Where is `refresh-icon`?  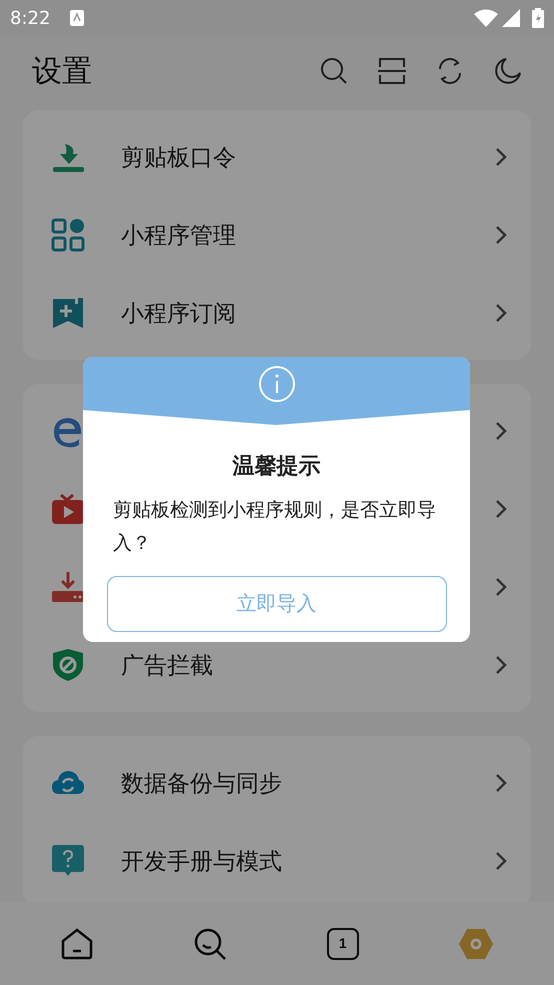 refresh-icon is located at coordinates (450, 71).